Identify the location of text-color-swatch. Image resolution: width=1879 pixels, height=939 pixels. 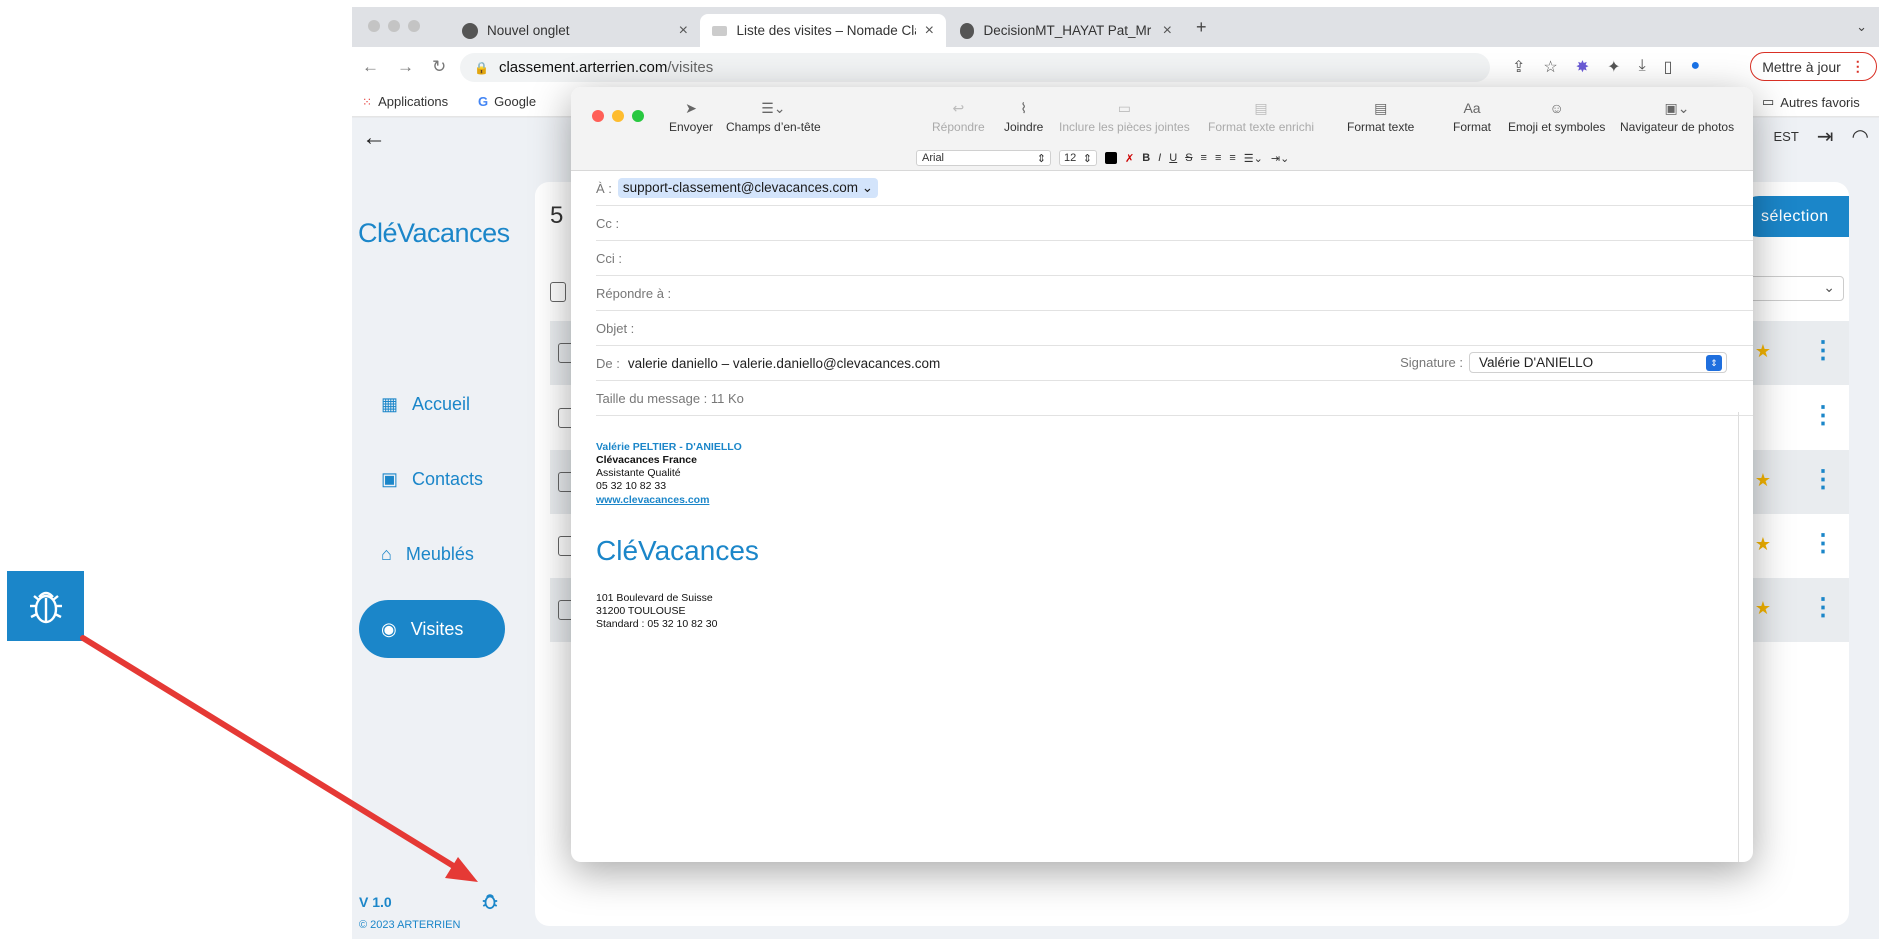
(1111, 158).